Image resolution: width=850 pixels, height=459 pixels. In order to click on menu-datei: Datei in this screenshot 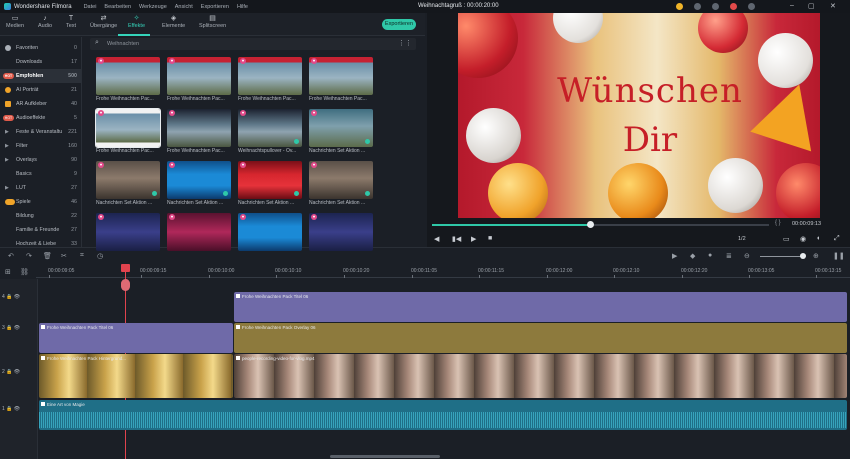, I will do `click(90, 7)`.